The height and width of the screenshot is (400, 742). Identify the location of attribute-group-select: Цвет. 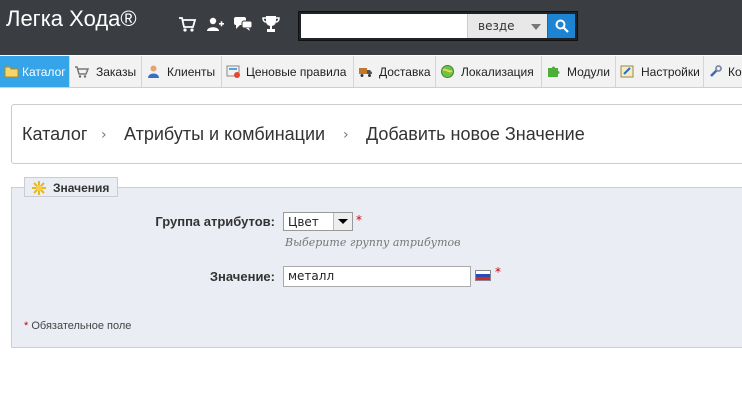
(318, 221).